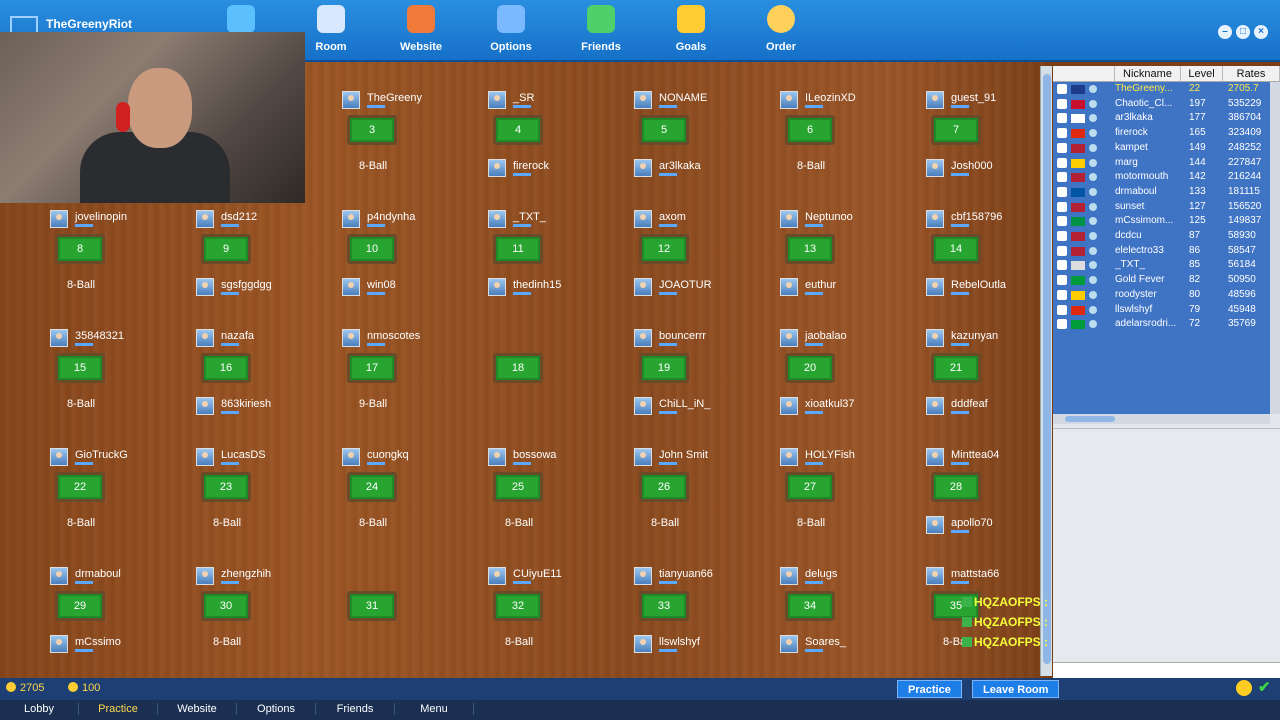 This screenshot has width=1280, height=720. Describe the element at coordinates (372, 487) in the screenshot. I see `pool-table: 24` at that location.